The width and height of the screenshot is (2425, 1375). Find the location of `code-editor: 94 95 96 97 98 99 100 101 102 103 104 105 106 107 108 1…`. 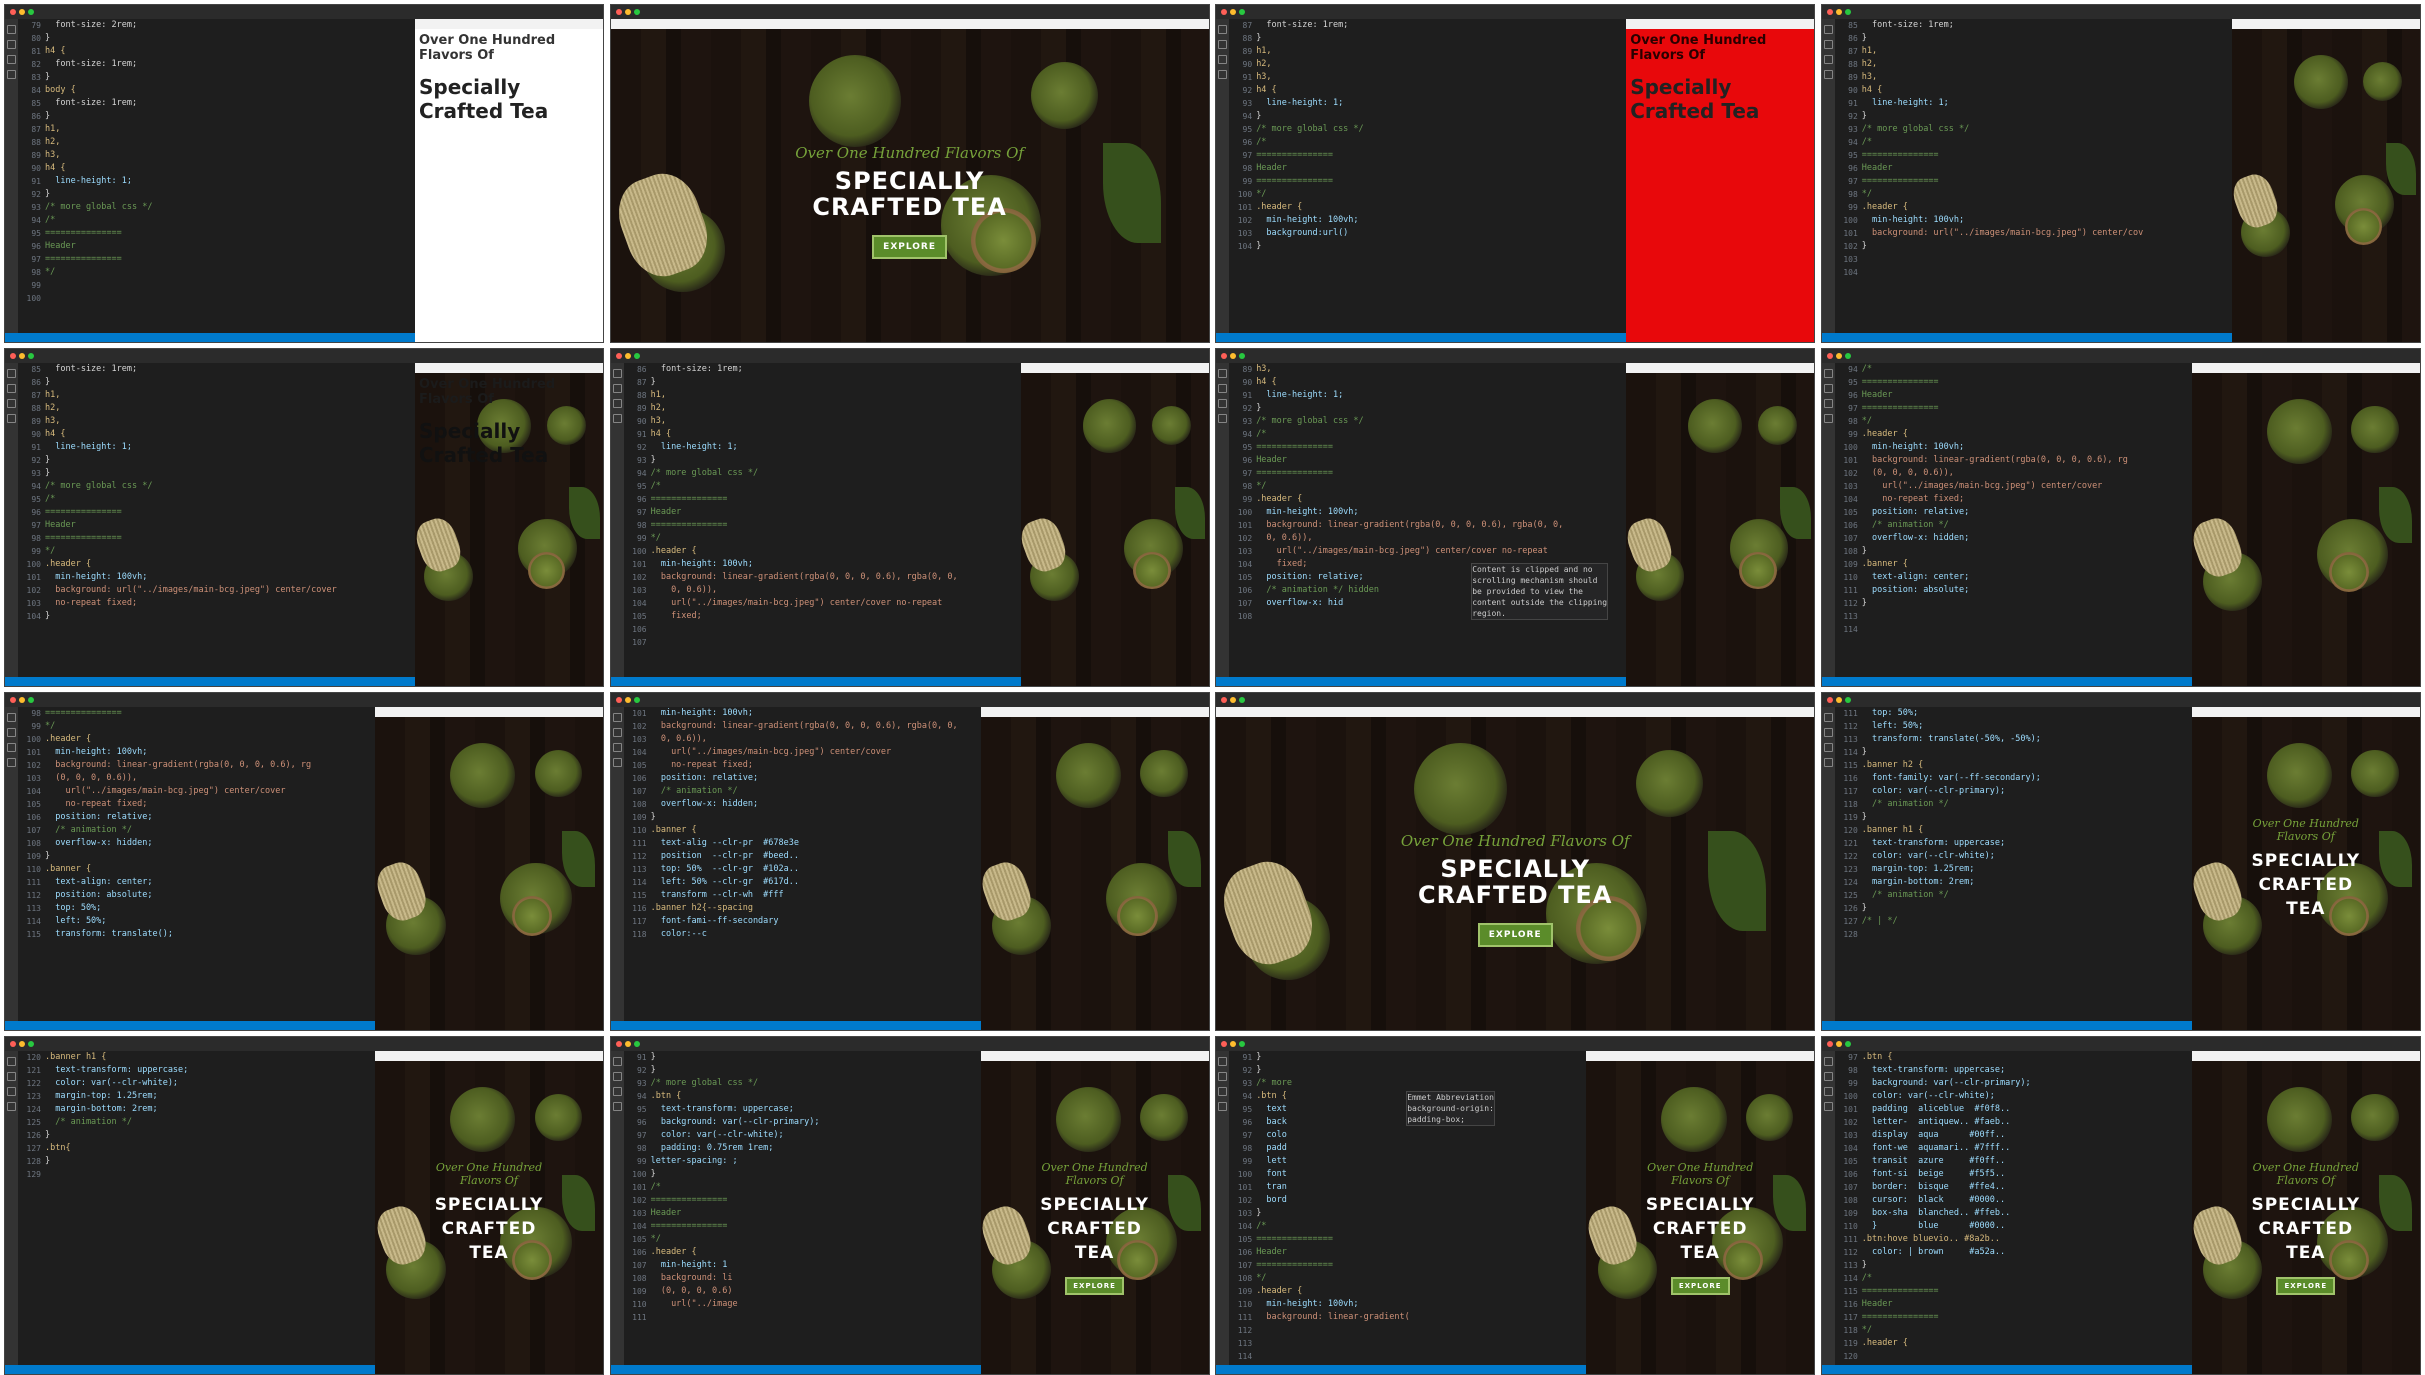

code-editor: 94 95 96 97 98 99 100 101 102 103 104 105 106 107 108 1… is located at coordinates (2006, 520).